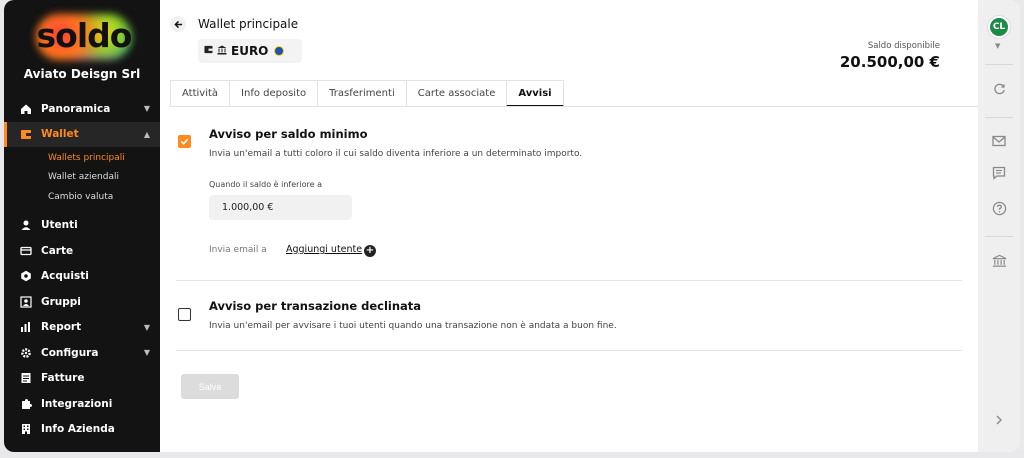 This screenshot has width=1024, height=458. I want to click on chevron-right-icon, so click(999, 420).